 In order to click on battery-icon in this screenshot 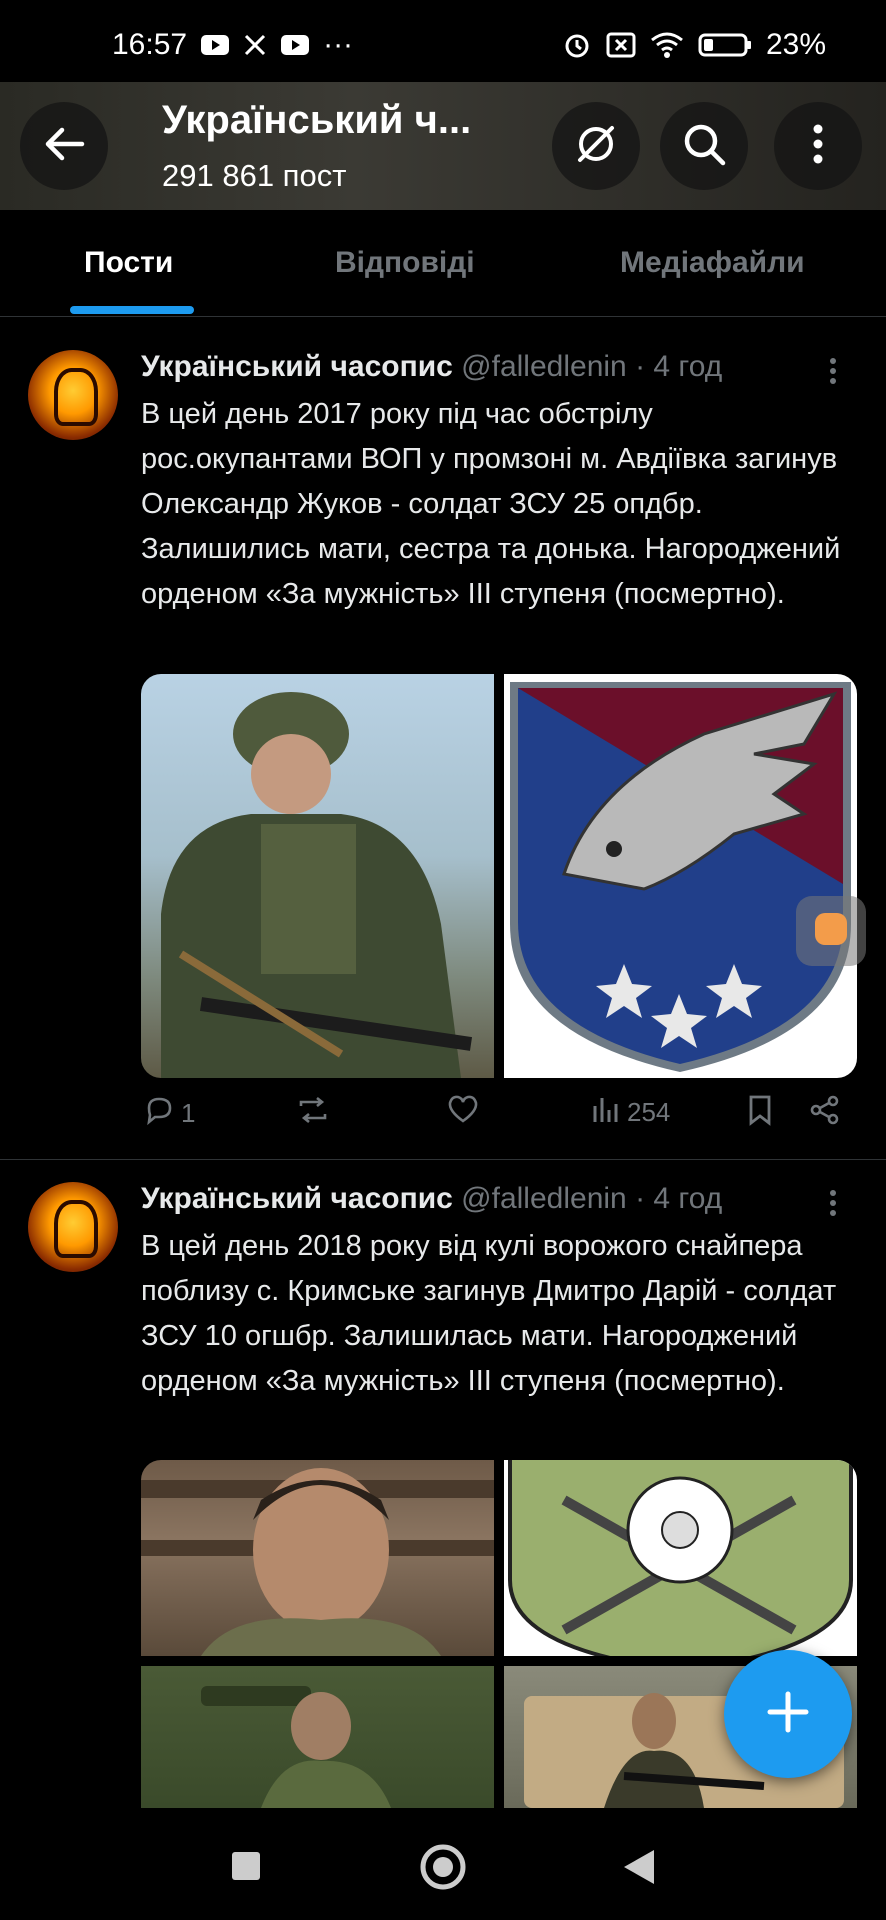, I will do `click(725, 45)`.